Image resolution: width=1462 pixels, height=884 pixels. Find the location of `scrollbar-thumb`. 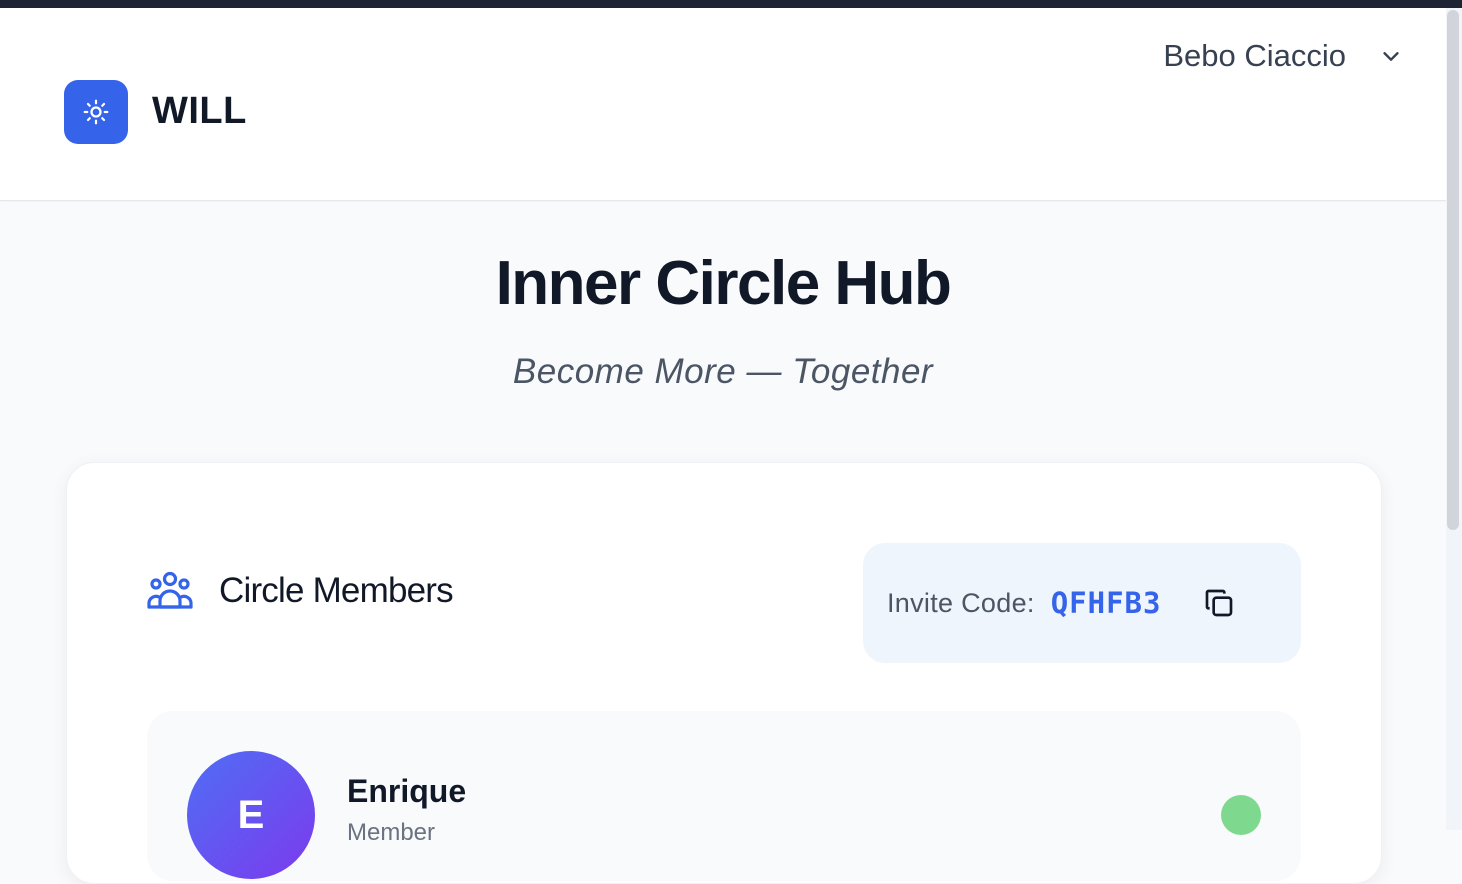

scrollbar-thumb is located at coordinates (1453, 270).